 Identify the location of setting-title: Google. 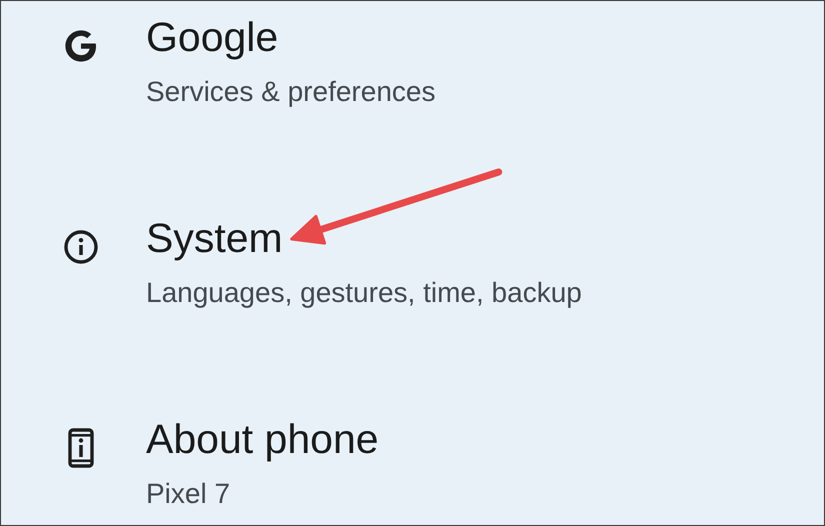
(212, 37).